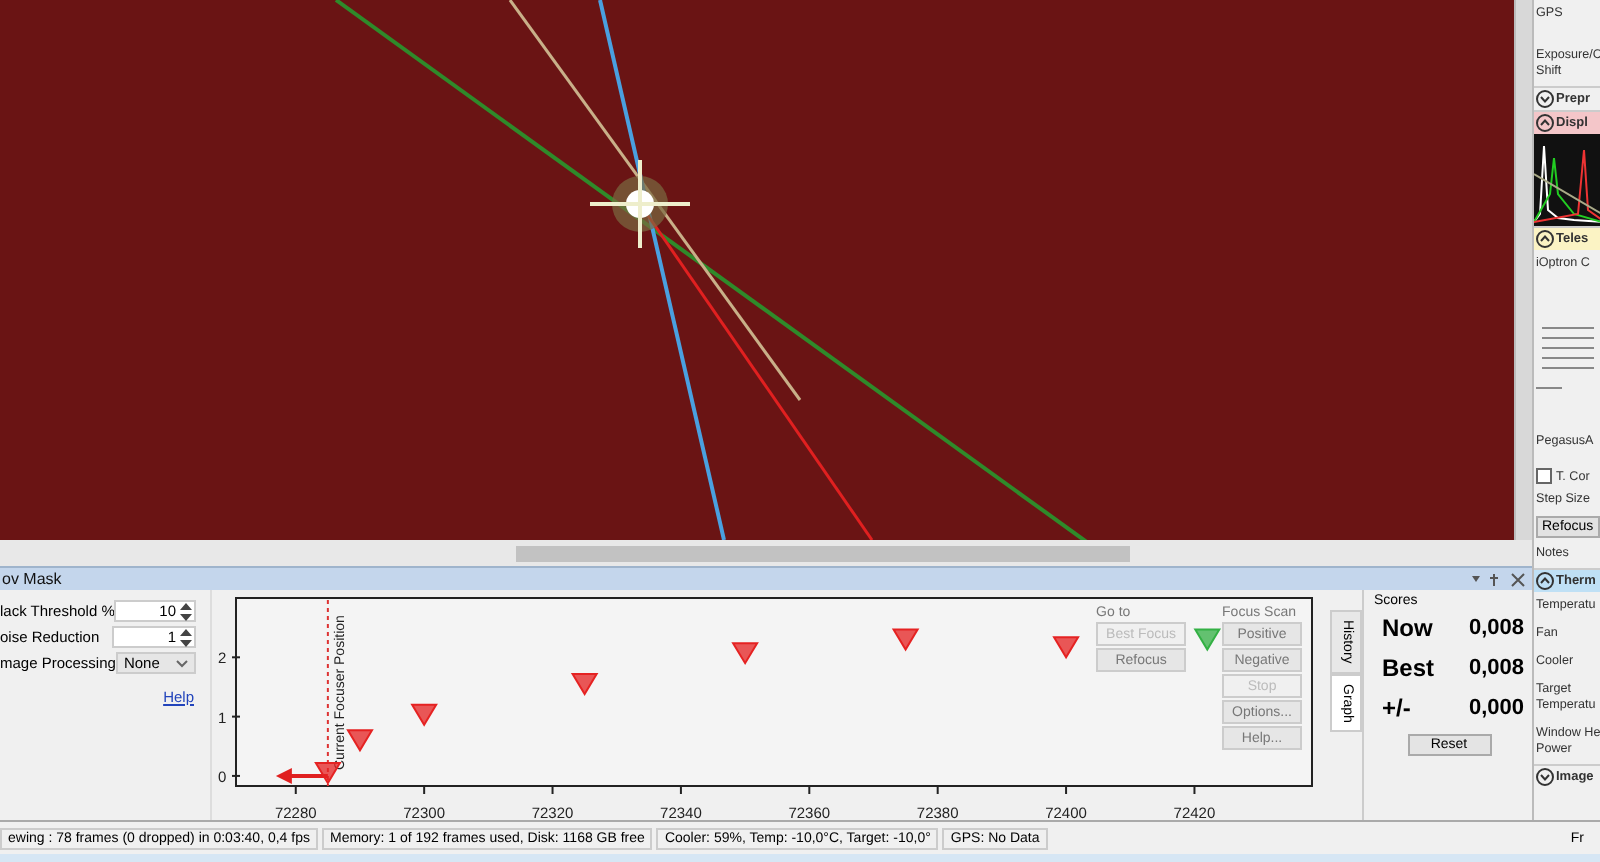 The height and width of the screenshot is (862, 1600). Describe the element at coordinates (757, 553) in the screenshot. I see `horizontal-scrollbar` at that location.